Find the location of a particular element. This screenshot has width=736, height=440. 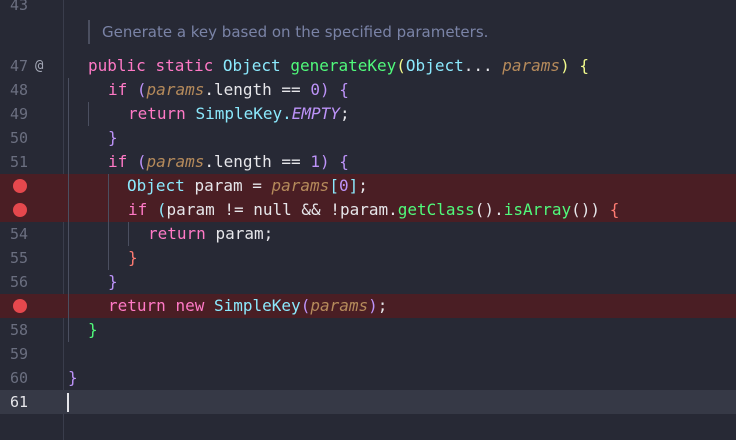

line-number: 54 is located at coordinates (18, 234).